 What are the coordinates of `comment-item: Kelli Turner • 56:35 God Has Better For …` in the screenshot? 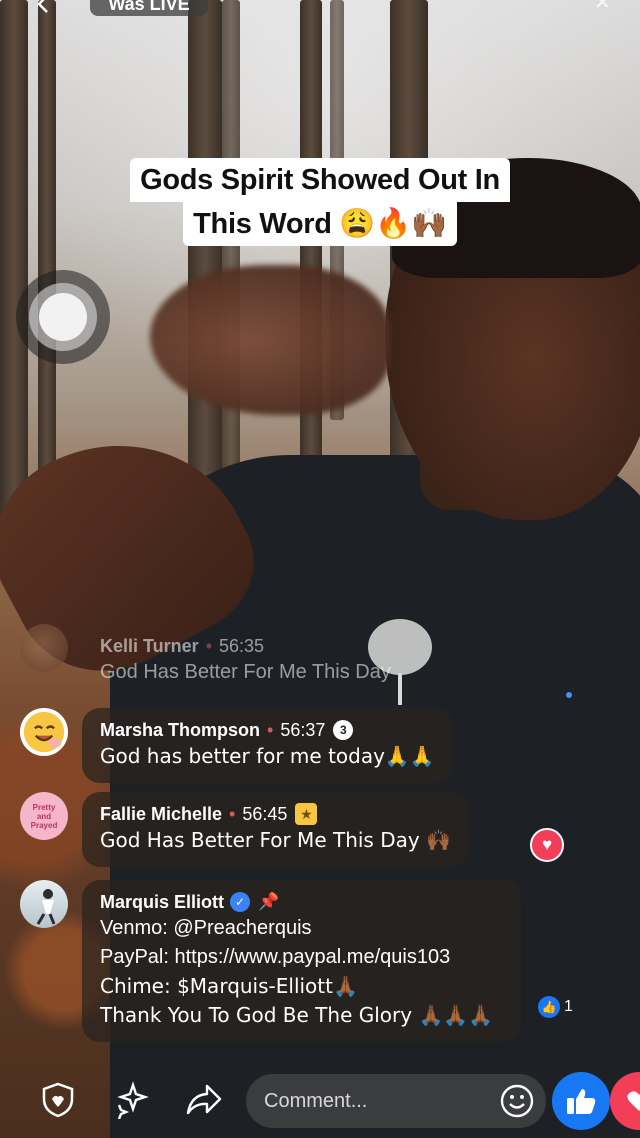 It's located at (214, 661).